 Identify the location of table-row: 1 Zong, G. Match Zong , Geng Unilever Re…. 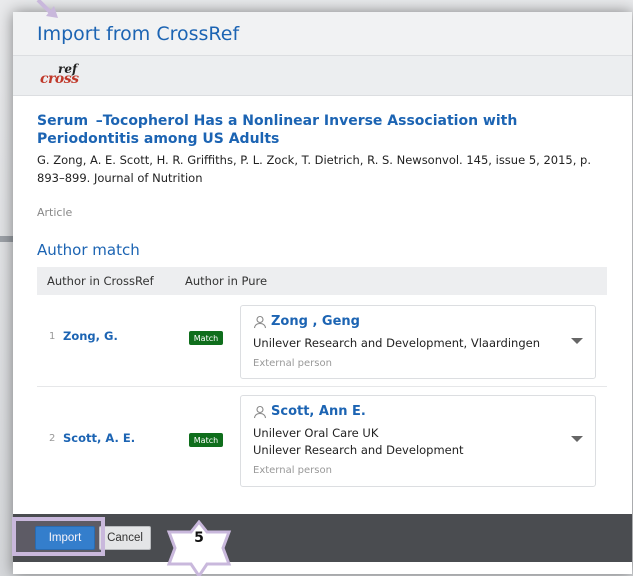
(322, 341).